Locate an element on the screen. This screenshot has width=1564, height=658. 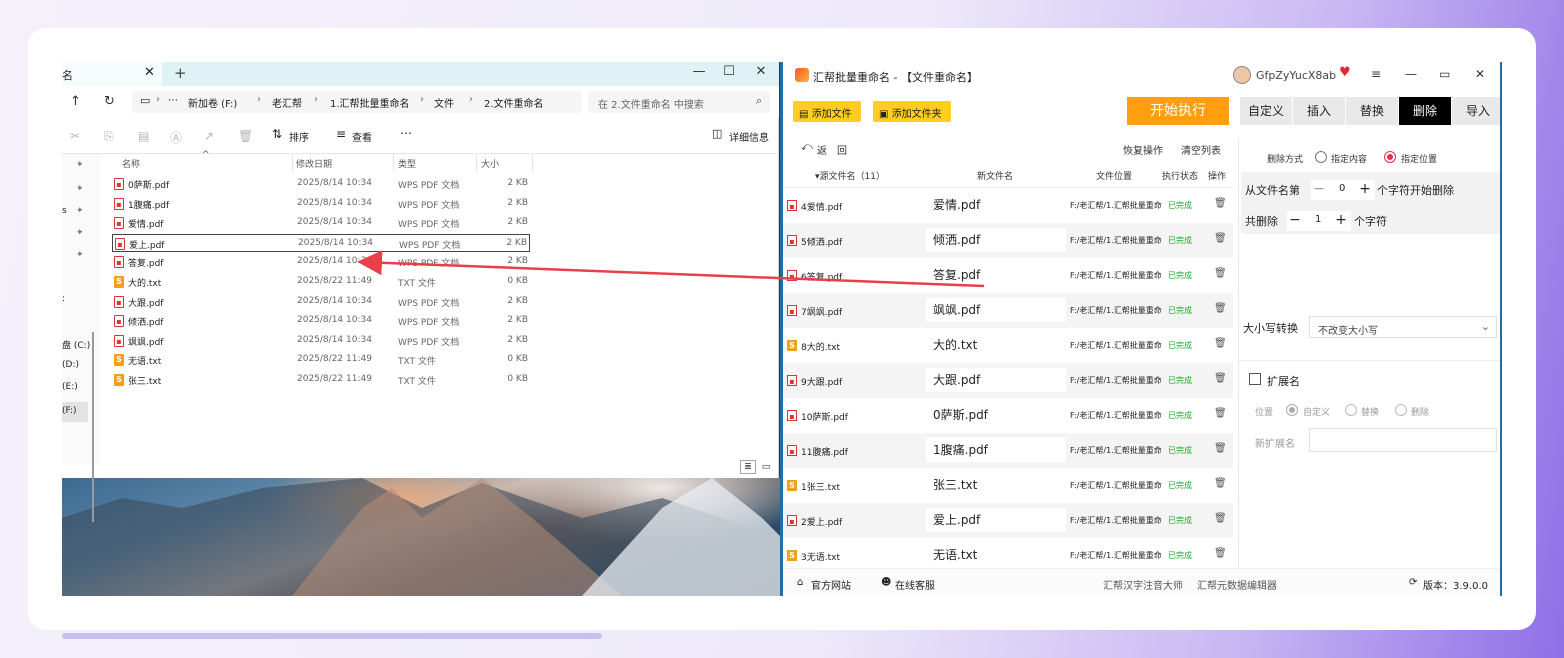
tab-mode-2: 替换 is located at coordinates (1372, 111).